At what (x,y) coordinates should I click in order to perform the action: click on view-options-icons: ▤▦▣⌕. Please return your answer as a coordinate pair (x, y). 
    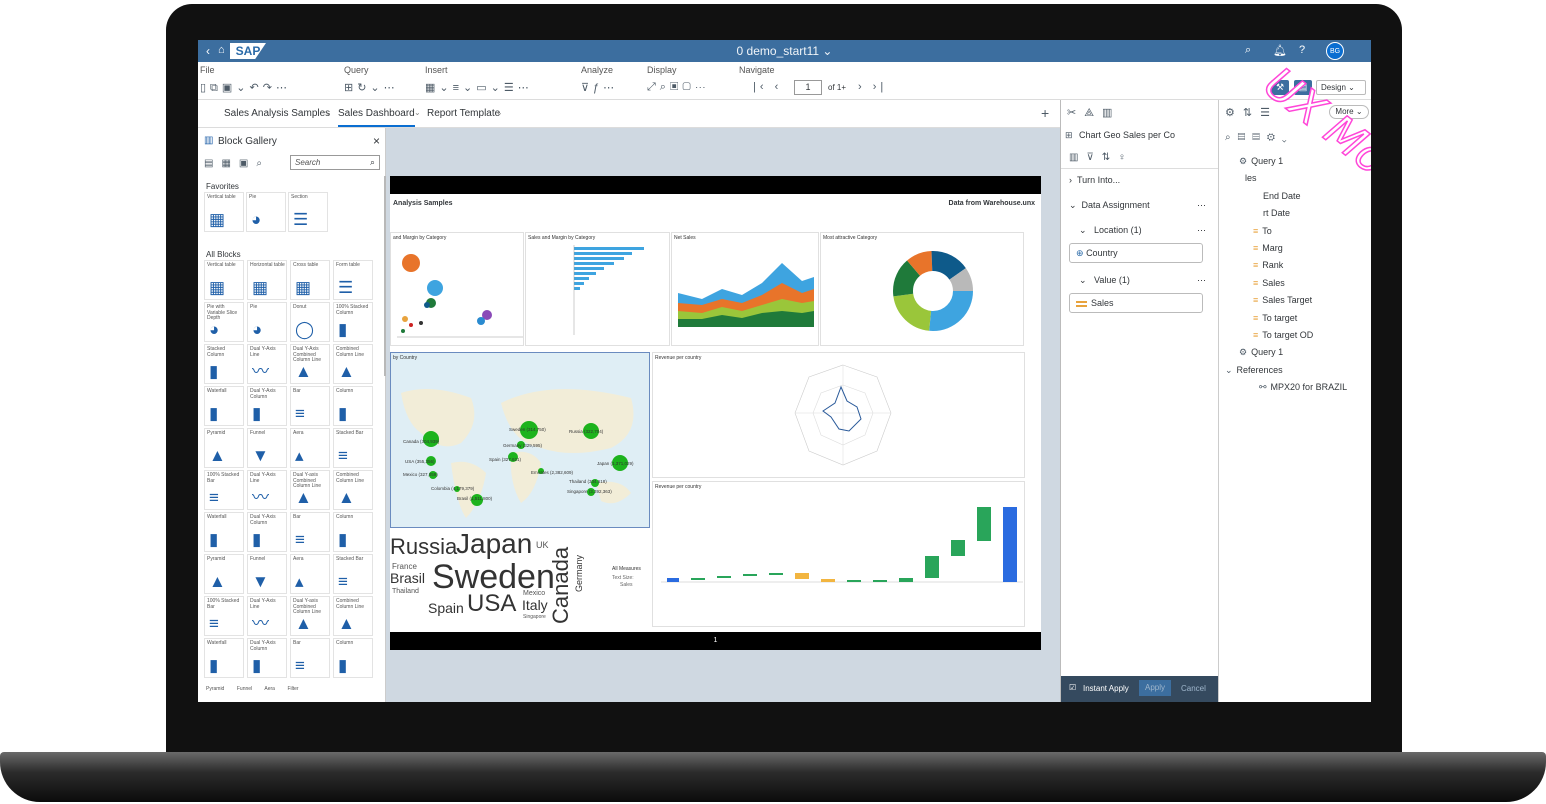
    Looking at the image, I should click on (237, 163).